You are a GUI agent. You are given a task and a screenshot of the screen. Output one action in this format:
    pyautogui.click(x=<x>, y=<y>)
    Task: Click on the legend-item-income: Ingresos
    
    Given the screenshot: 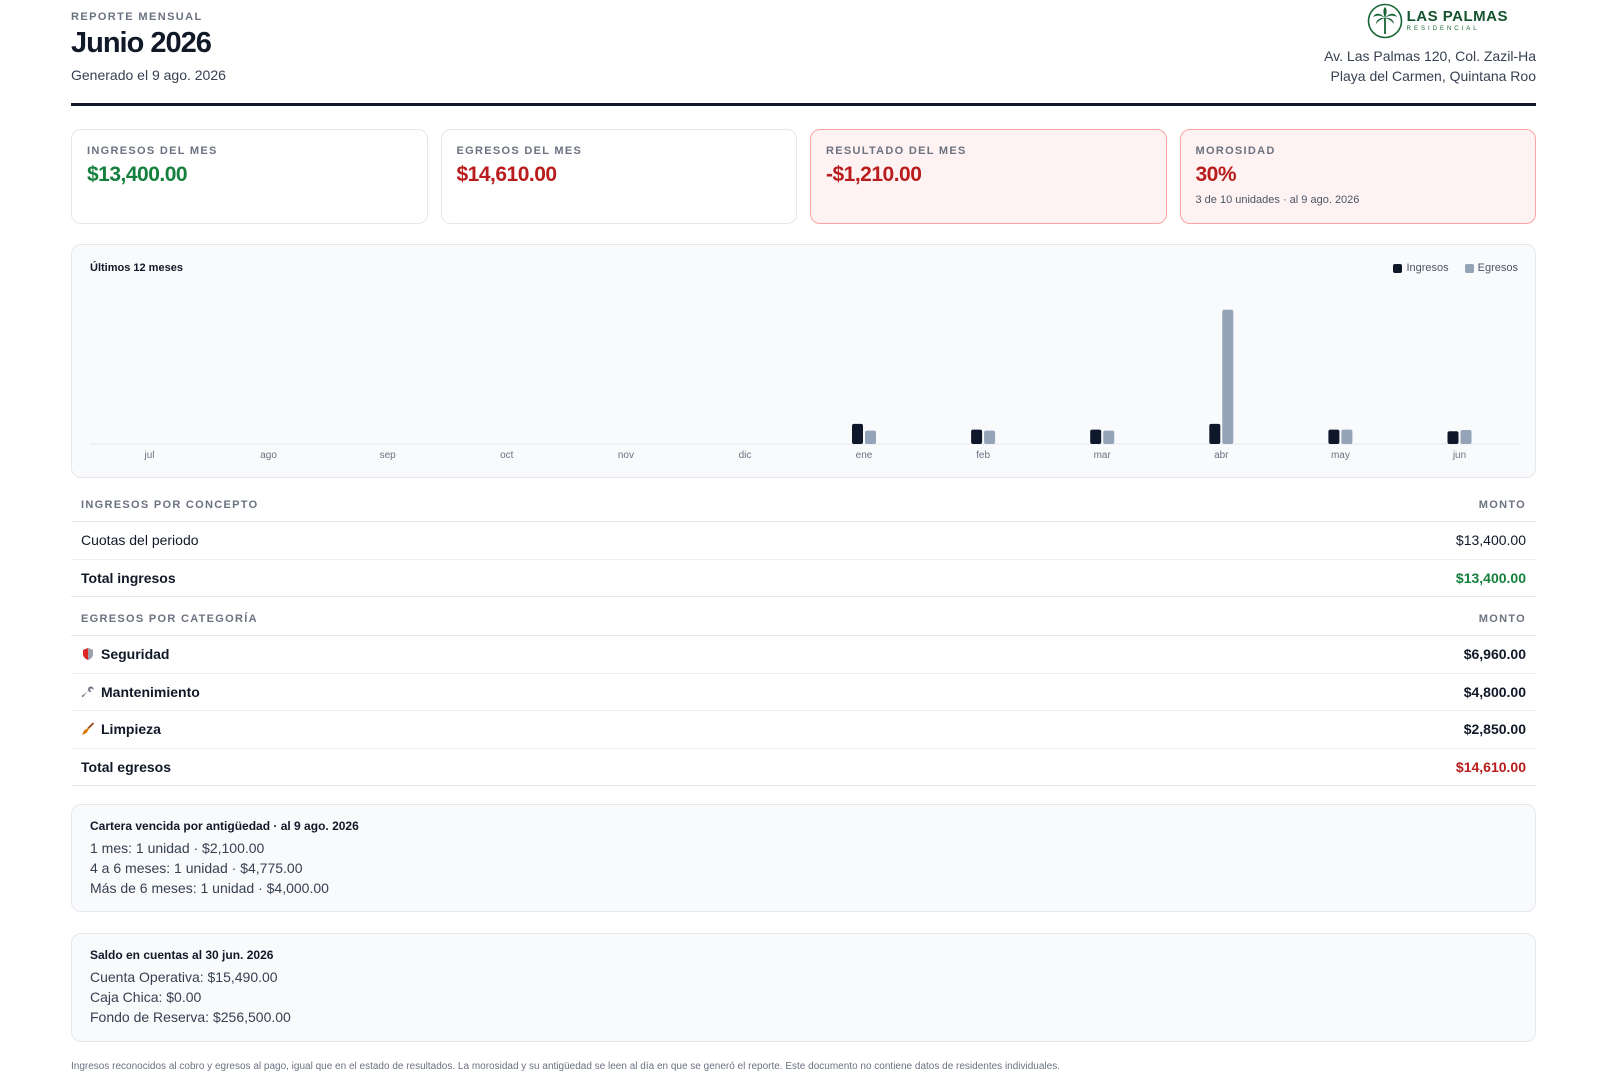 What is the action you would take?
    pyautogui.click(x=1421, y=268)
    